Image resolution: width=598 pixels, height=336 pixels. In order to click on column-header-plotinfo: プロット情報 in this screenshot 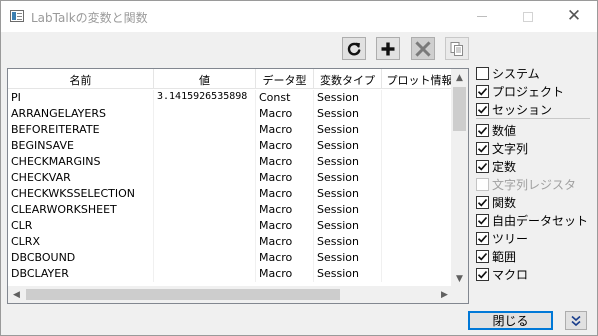, I will do `click(420, 79)`.